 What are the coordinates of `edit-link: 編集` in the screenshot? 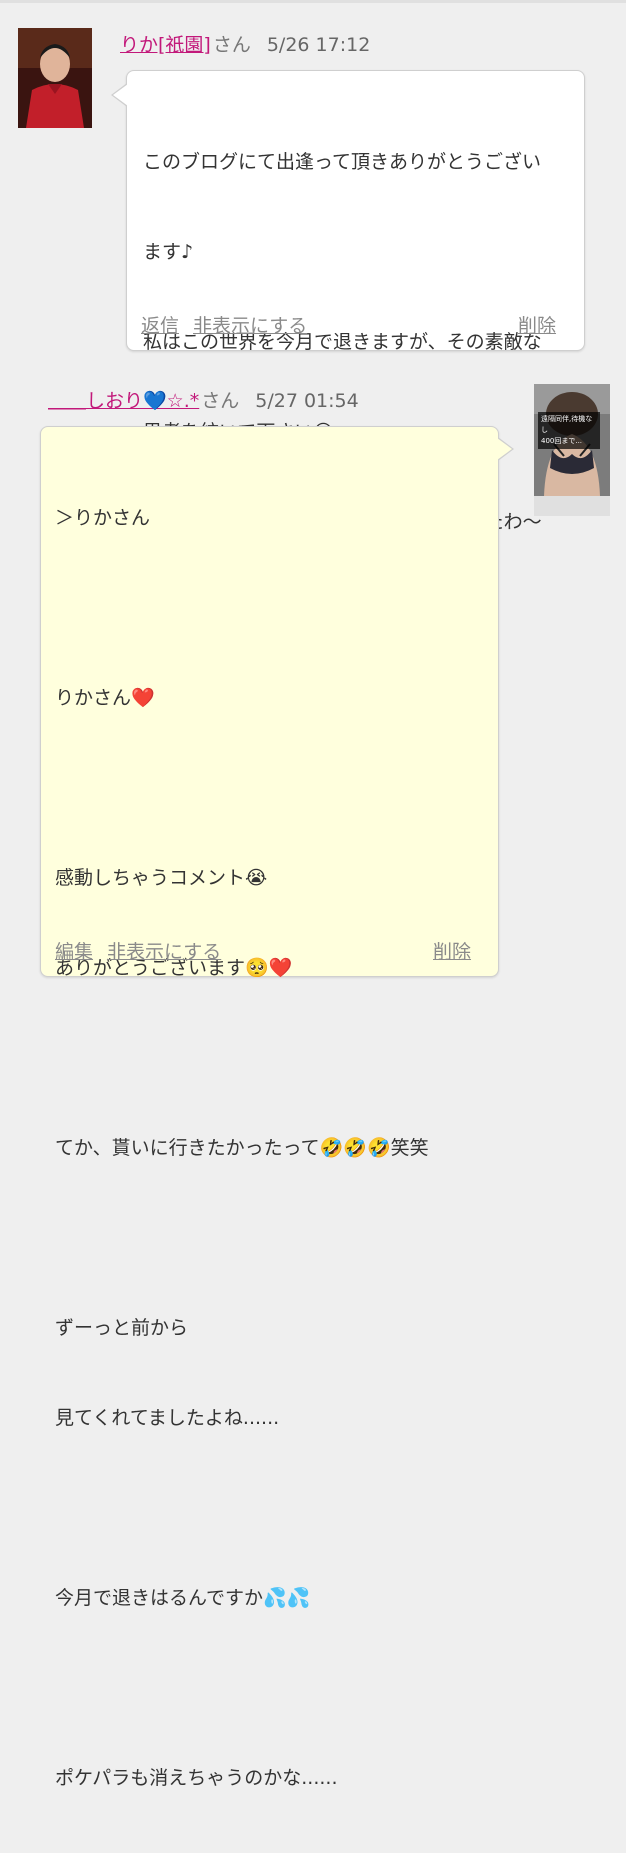 It's located at (74, 952).